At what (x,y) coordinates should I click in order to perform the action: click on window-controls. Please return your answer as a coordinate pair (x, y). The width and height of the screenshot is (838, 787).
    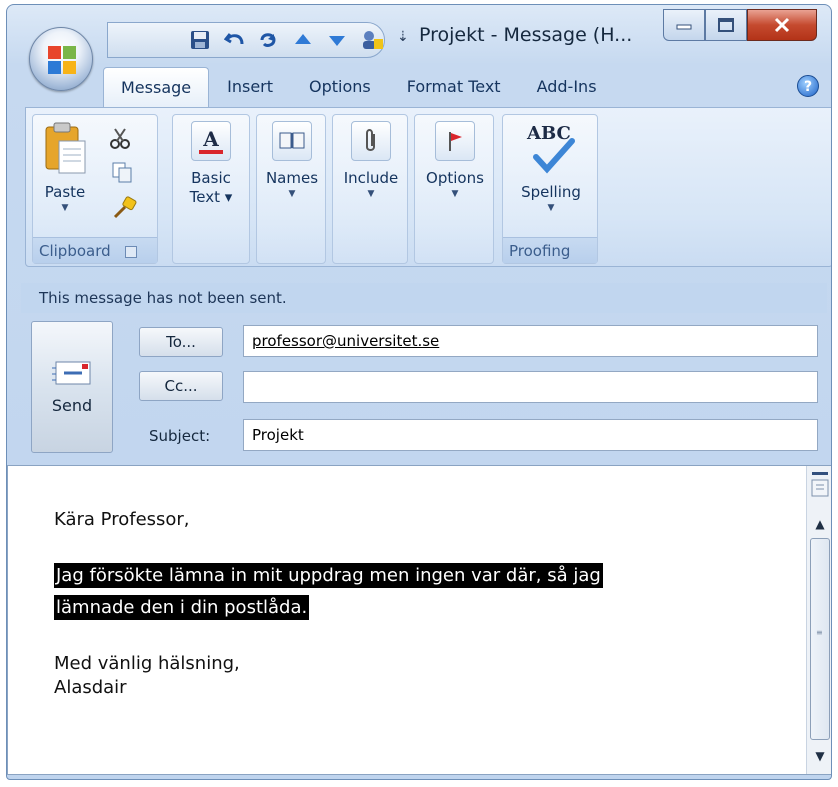
    Looking at the image, I should click on (740, 27).